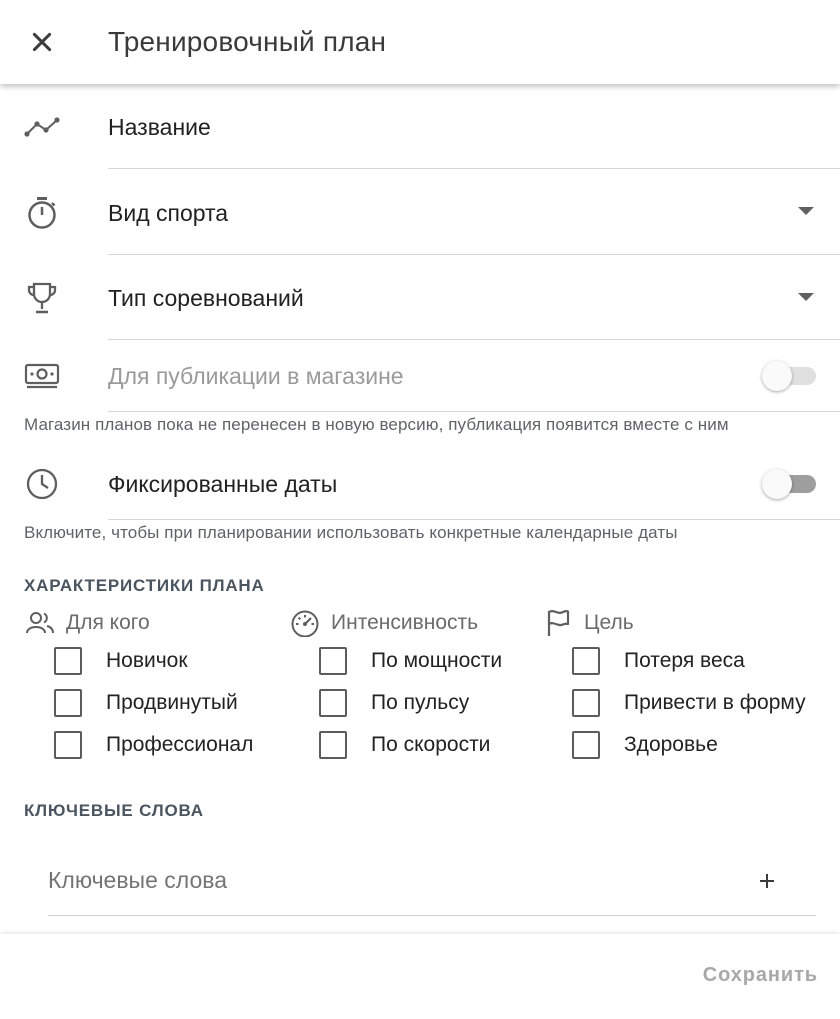  I want to click on option-beginner: Новичок, so click(138, 661).